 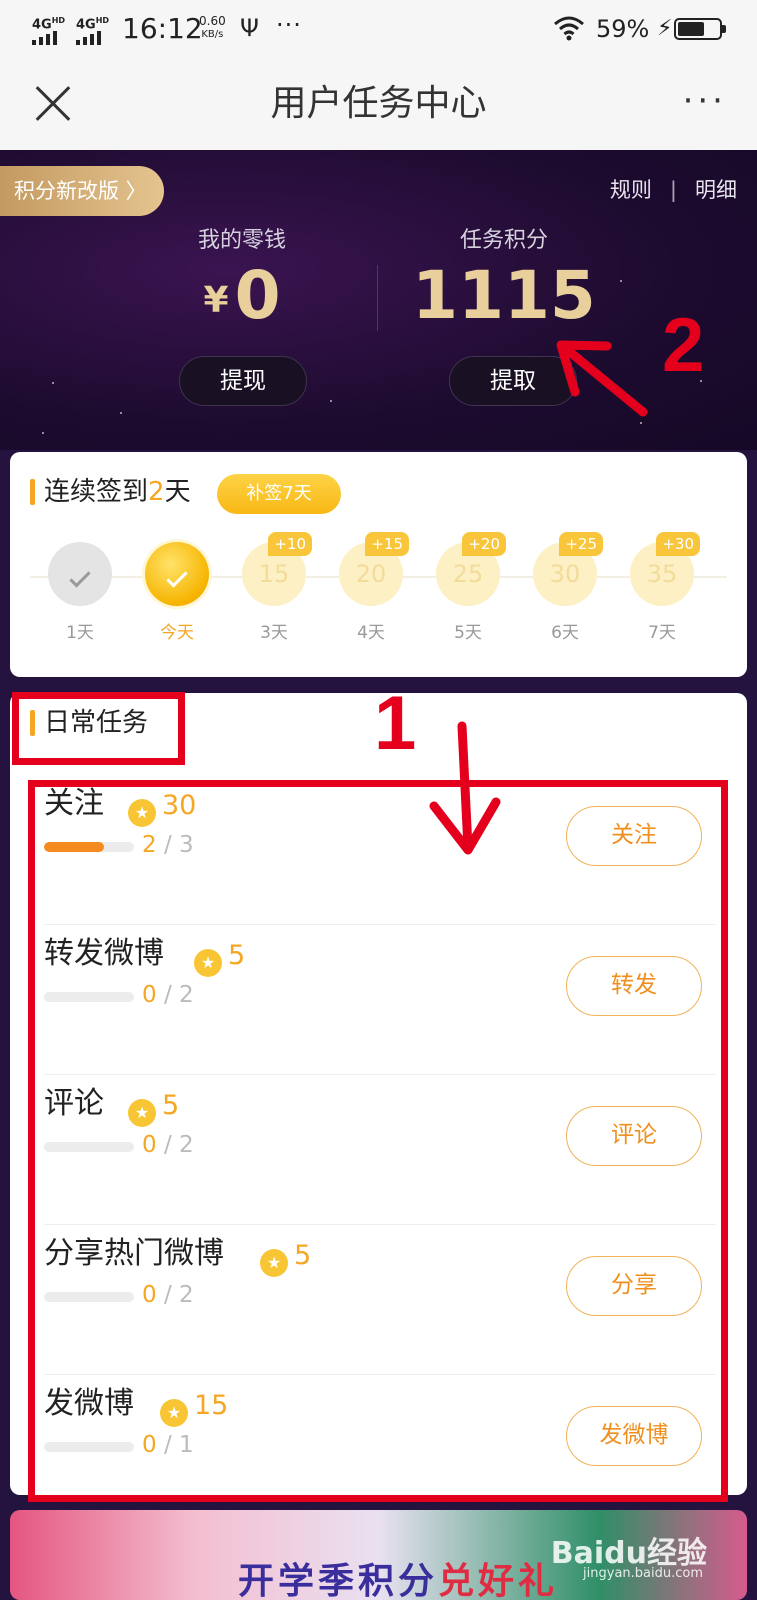 I want to click on annotation-number-2: 2, so click(x=683, y=345).